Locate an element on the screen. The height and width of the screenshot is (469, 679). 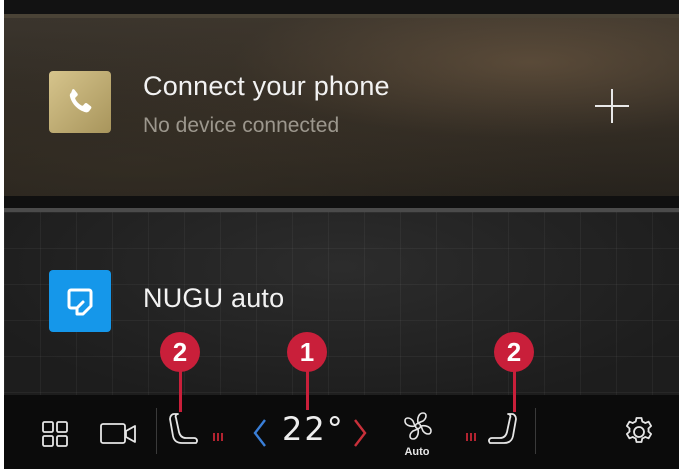
temperature-up-button is located at coordinates (360, 433).